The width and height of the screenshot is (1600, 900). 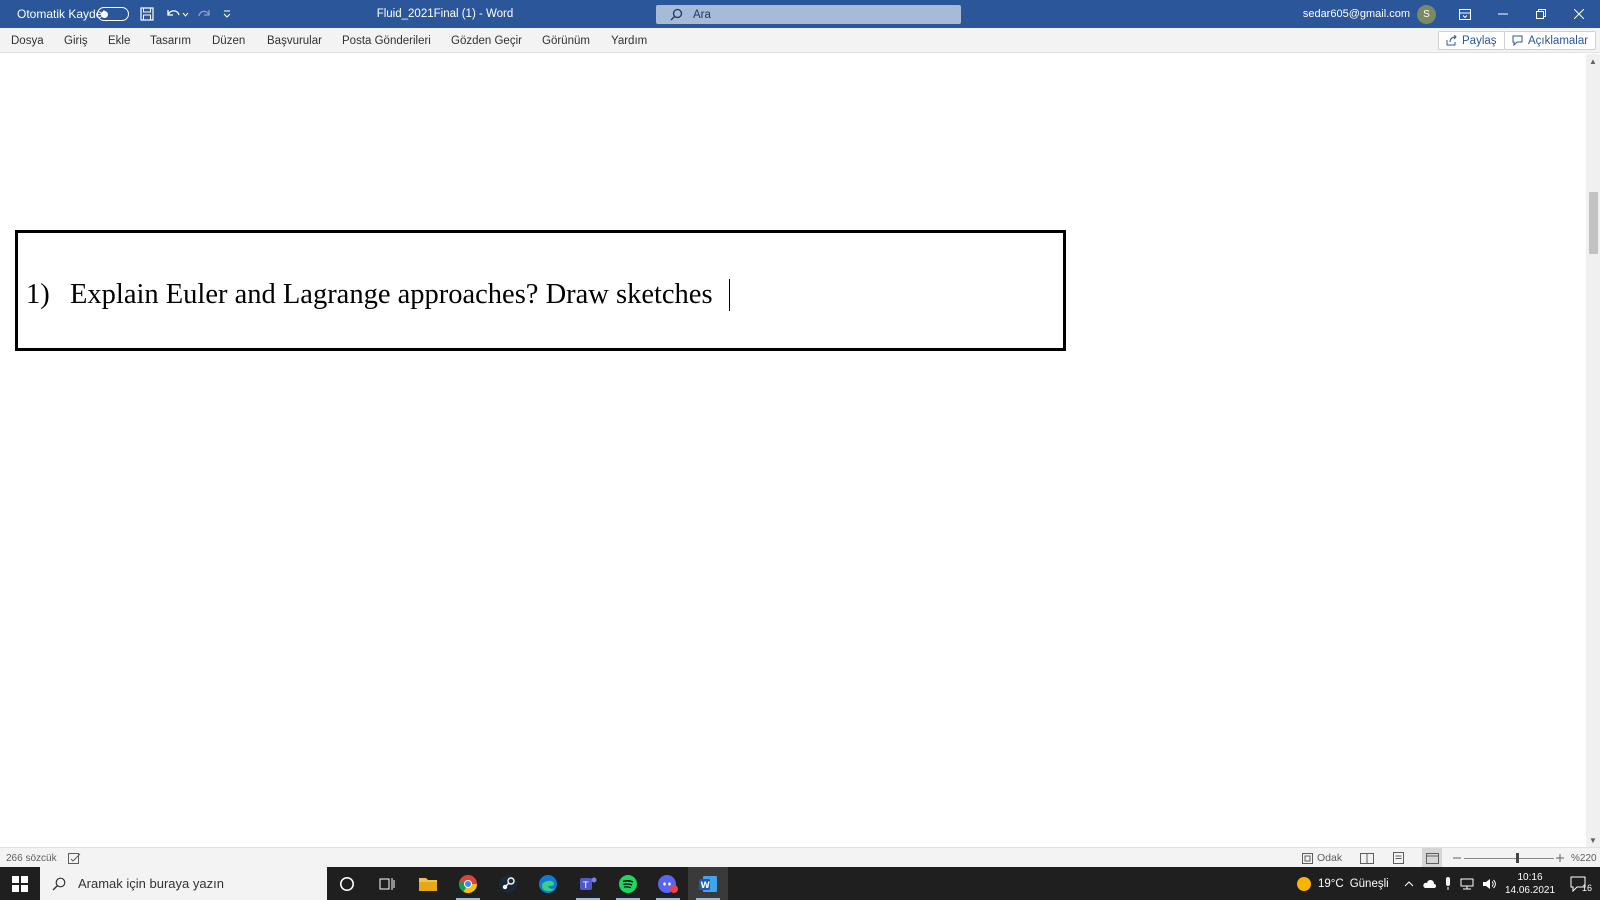 What do you see at coordinates (1560, 858) in the screenshot?
I see `zoom-in-icon` at bounding box center [1560, 858].